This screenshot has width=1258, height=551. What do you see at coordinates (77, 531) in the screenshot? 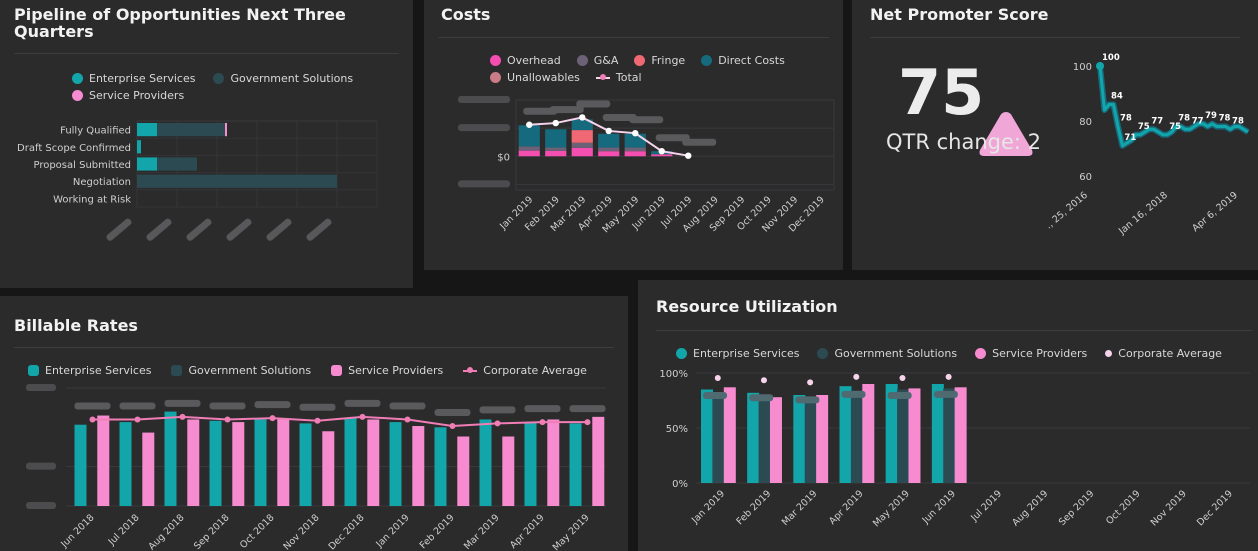
I see `x-tick-label: Jun 2018` at bounding box center [77, 531].